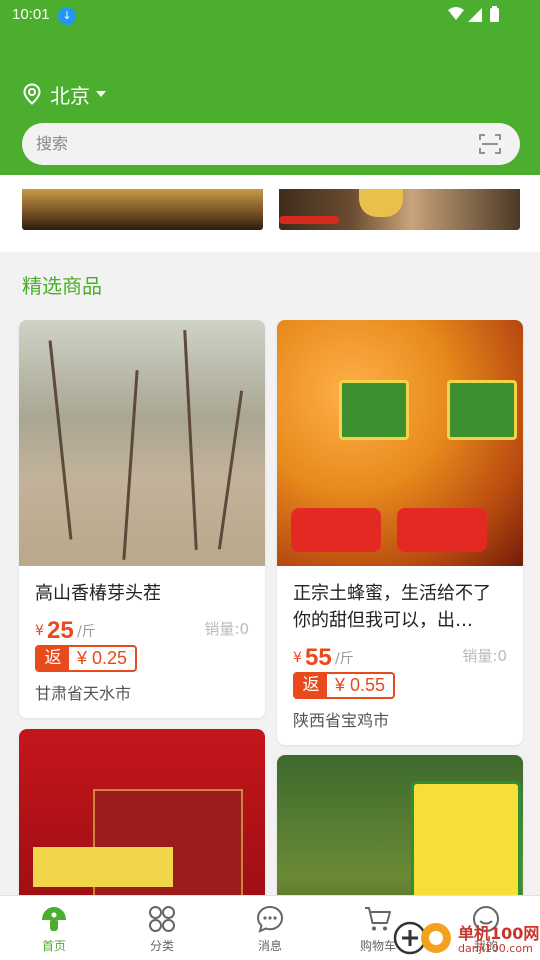 Image resolution: width=540 pixels, height=960 pixels. I want to click on tab-label: 首页, so click(53, 946).